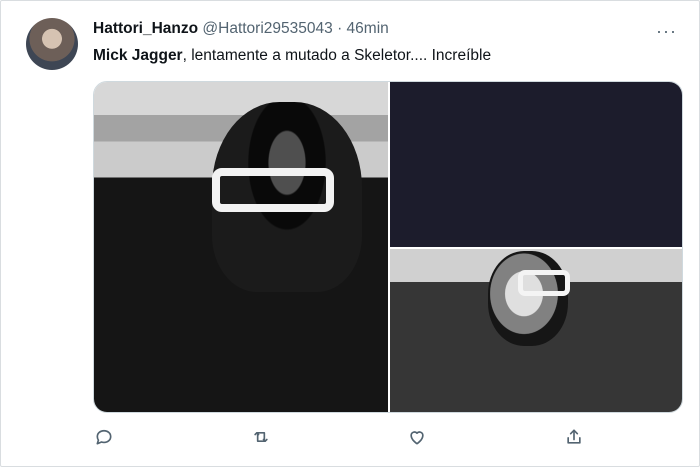  Describe the element at coordinates (261, 437) in the screenshot. I see `retweet-icon` at that location.